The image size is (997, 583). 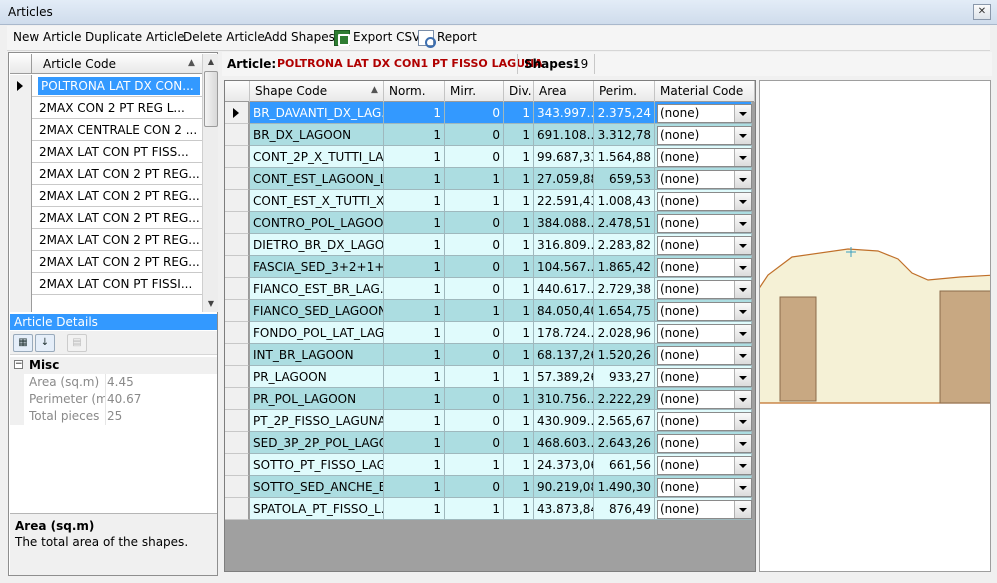 I want to click on div-column-header: Div., so click(x=519, y=91).